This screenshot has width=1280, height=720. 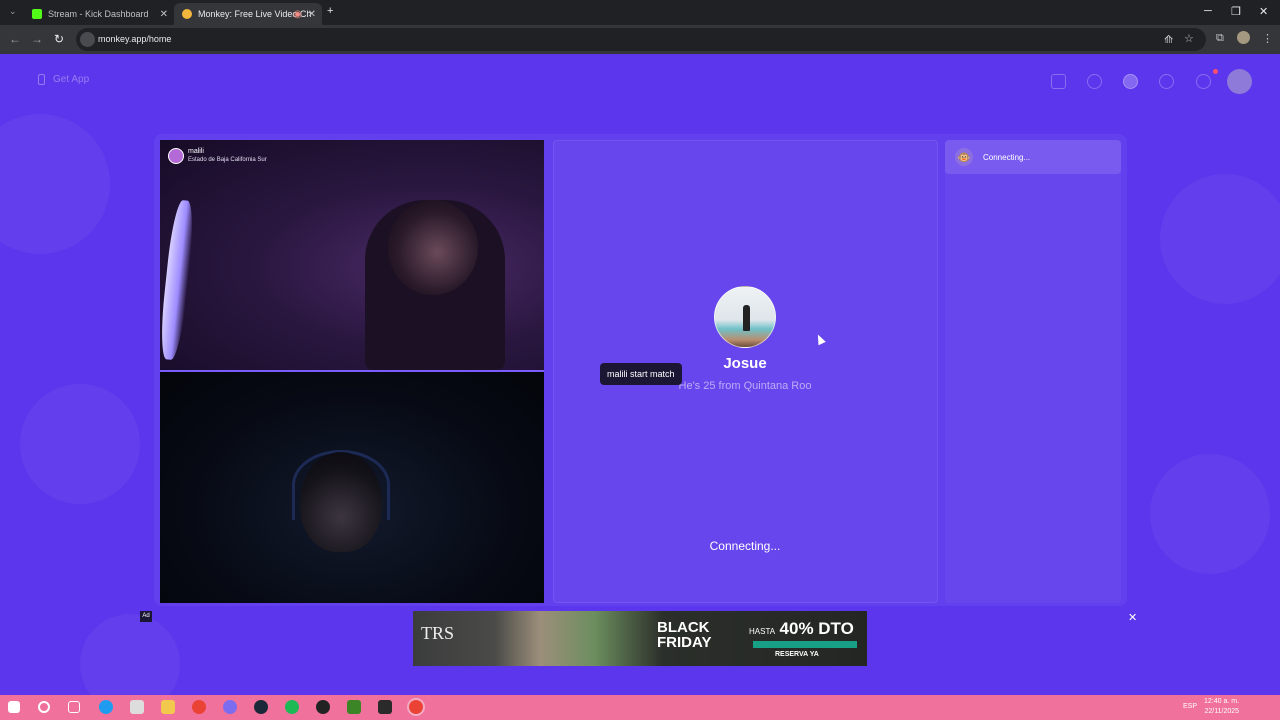 I want to click on minimize-button: ─, so click(x=1208, y=11).